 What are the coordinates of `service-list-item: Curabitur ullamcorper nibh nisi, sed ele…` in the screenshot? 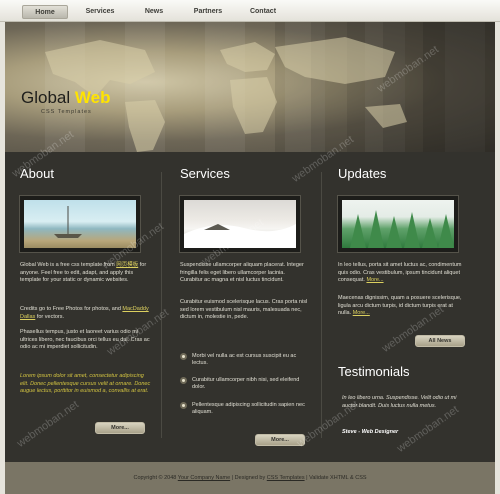 It's located at (246, 383).